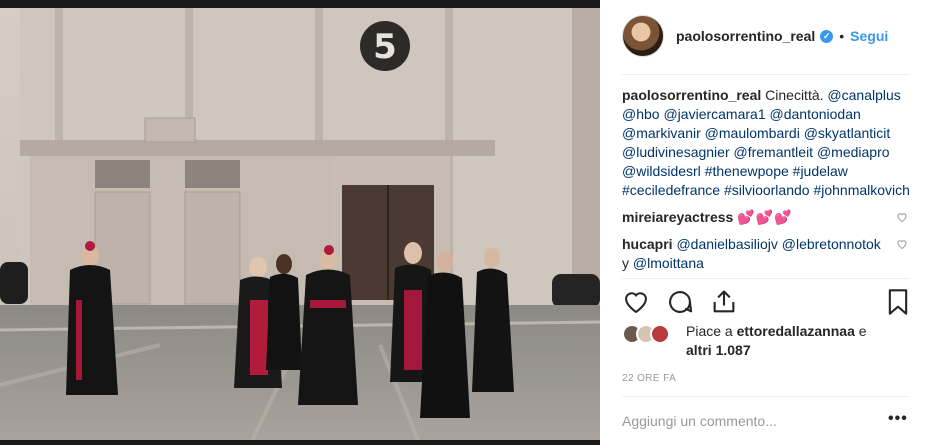  I want to click on post-timestamp: 22 ORE FA, so click(649, 378).